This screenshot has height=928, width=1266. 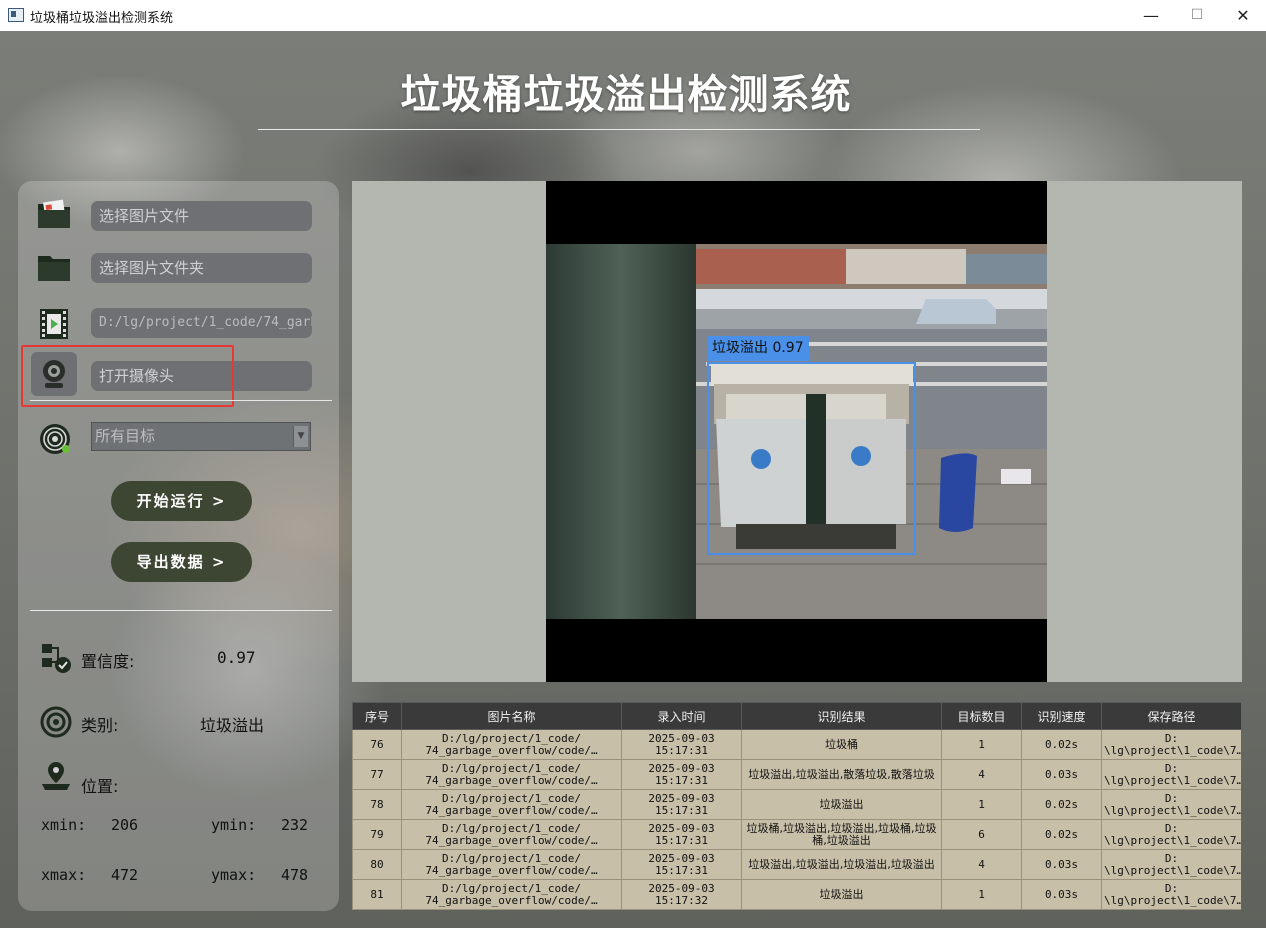 What do you see at coordinates (841, 774) in the screenshot?
I see `cell-result: 垃圾溢出,垃圾溢出,散落垃圾,散落垃圾` at bounding box center [841, 774].